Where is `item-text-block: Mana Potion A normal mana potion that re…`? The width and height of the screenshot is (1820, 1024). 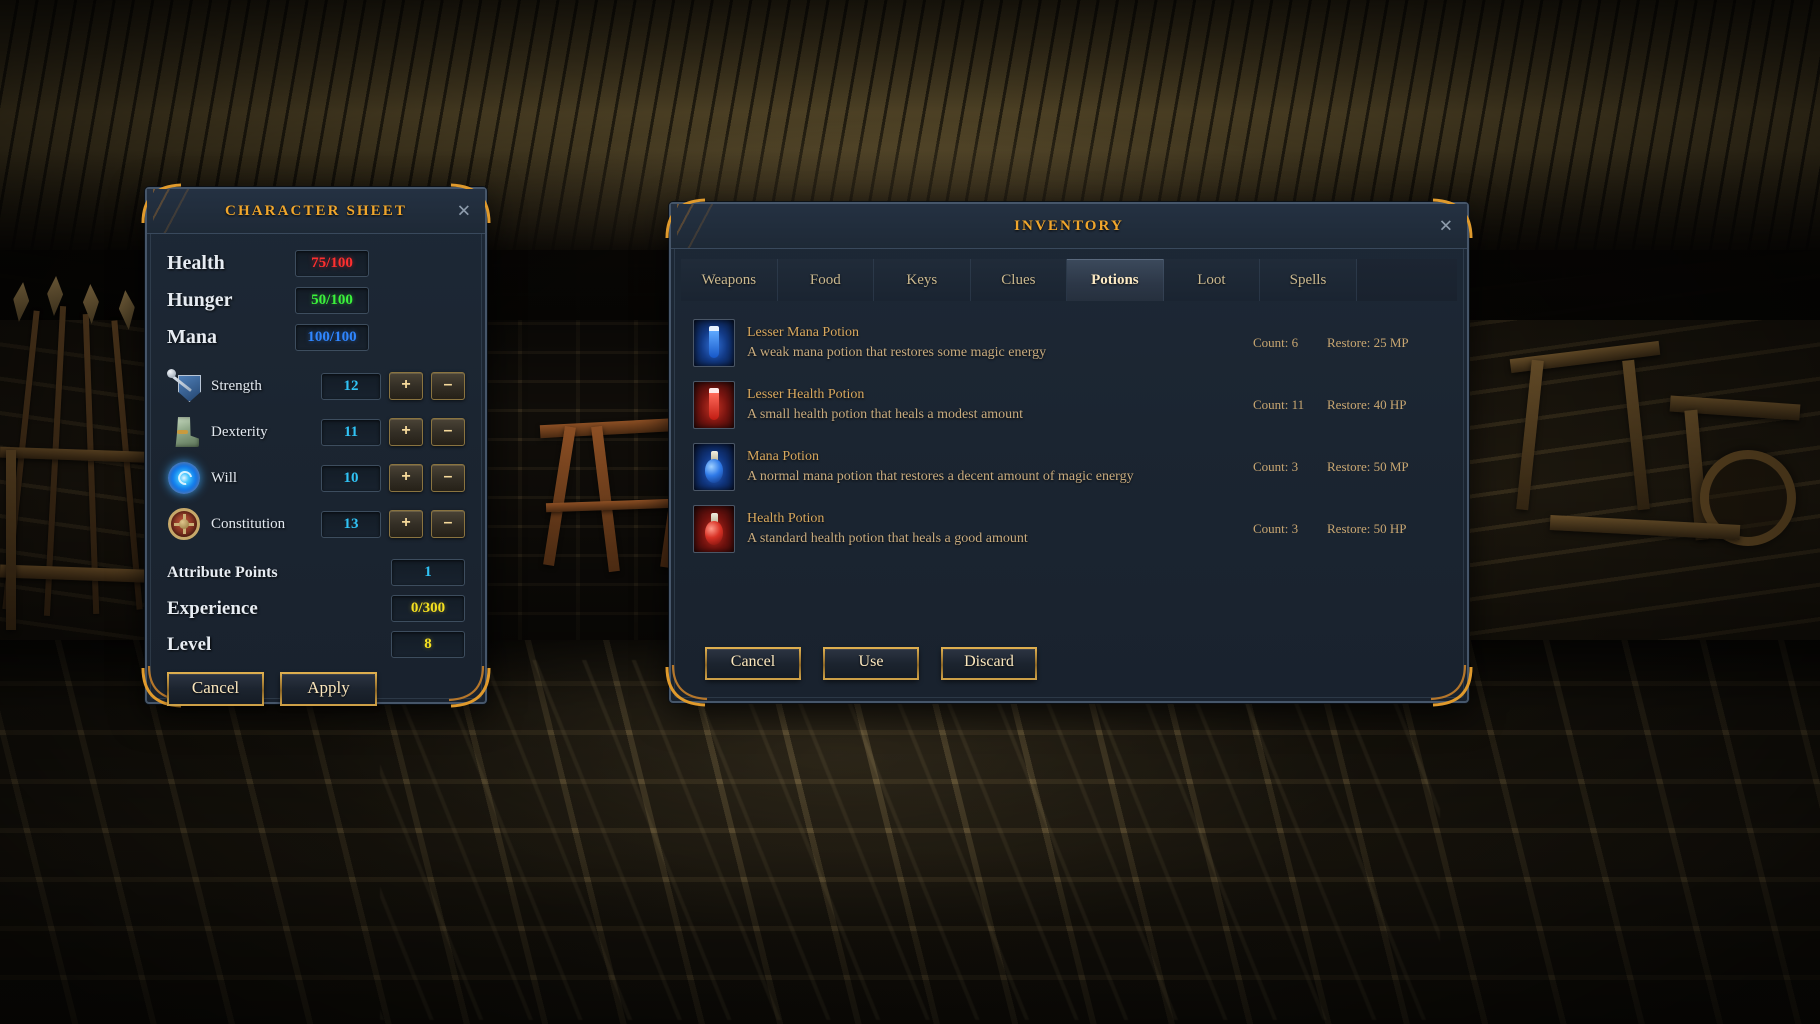
item-text-block: Mana Potion A normal mana potion that re… is located at coordinates (1000, 467).